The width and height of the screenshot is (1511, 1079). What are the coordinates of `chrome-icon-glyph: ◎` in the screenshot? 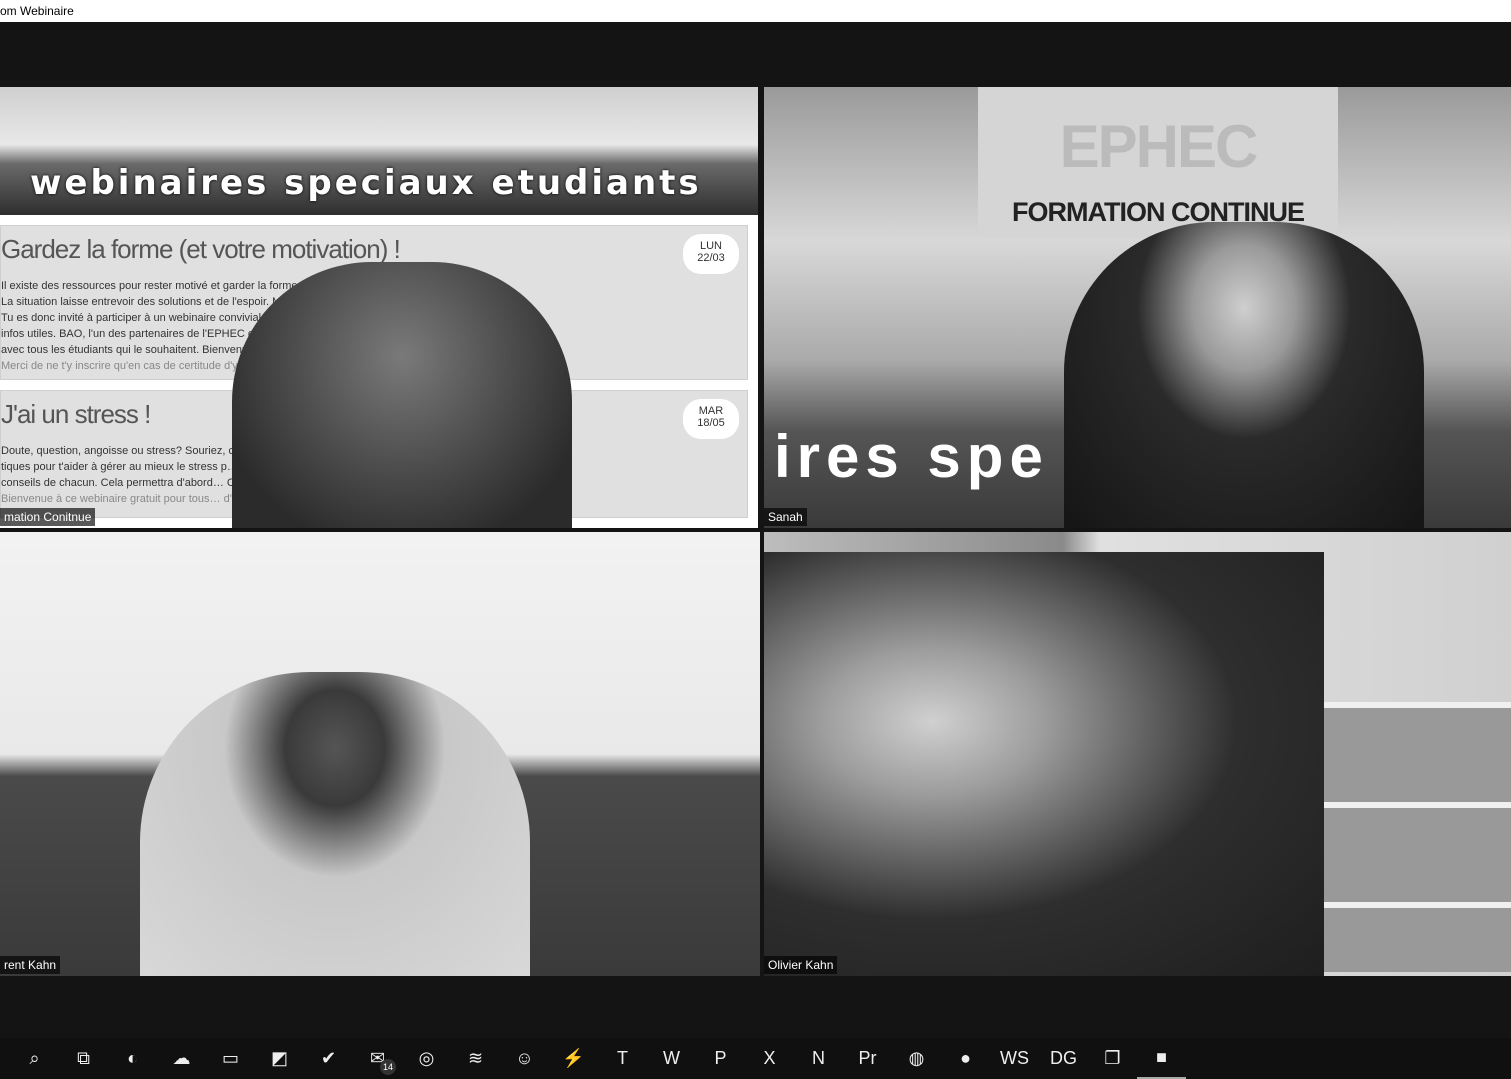 It's located at (426, 1058).